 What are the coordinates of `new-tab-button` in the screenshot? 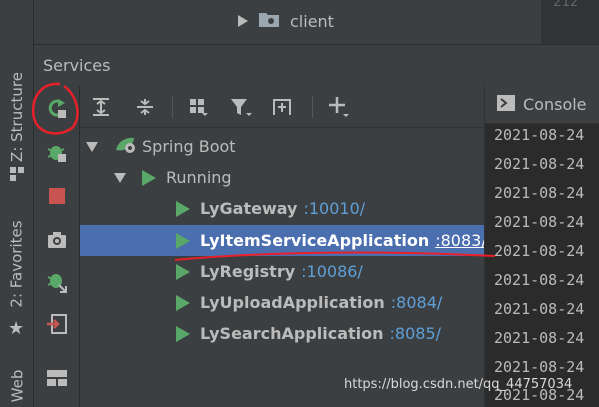 It's located at (283, 107).